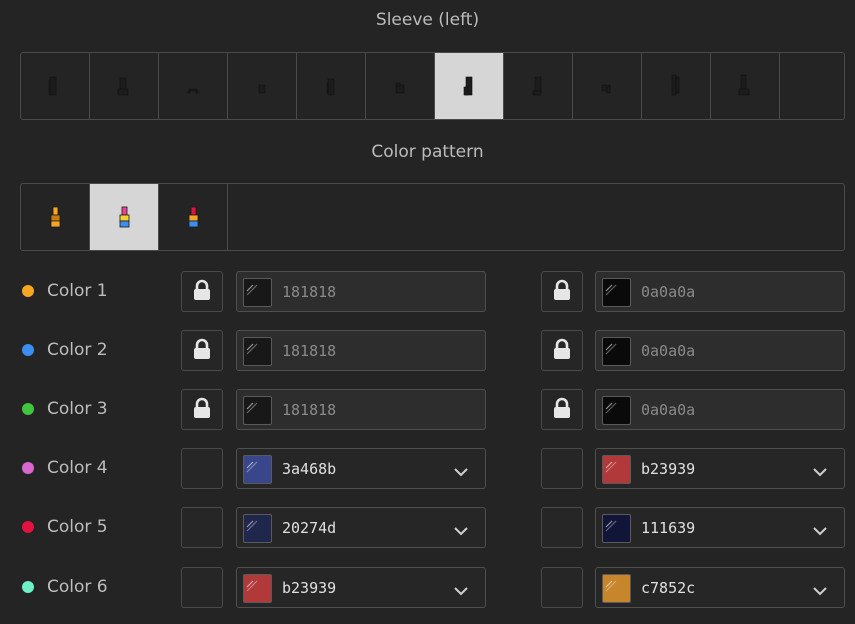  What do you see at coordinates (77, 350) in the screenshot?
I see `color-row-label: Color 2` at bounding box center [77, 350].